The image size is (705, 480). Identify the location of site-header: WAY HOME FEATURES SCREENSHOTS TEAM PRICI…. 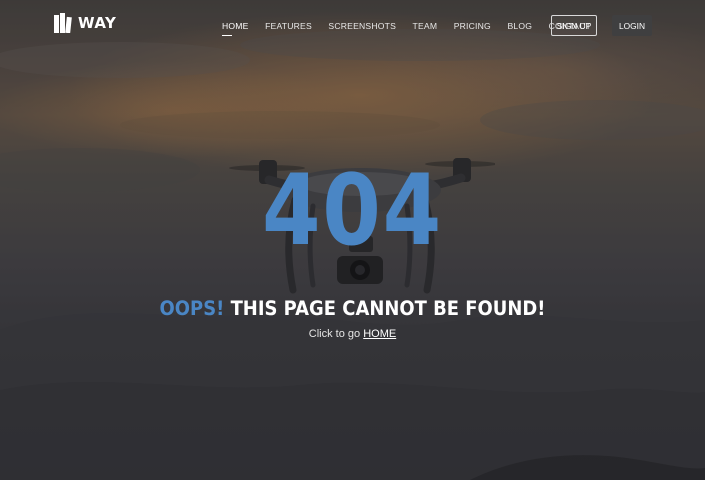
(352, 26).